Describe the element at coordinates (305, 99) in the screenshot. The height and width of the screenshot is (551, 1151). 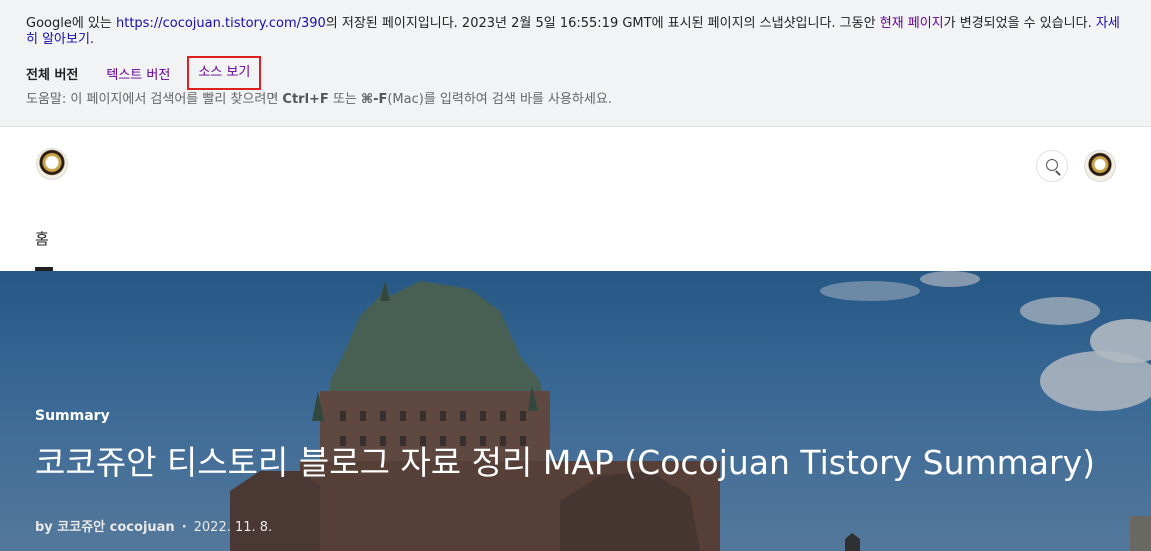
I see `shortcut-ctrl-f: Ctrl+F` at that location.